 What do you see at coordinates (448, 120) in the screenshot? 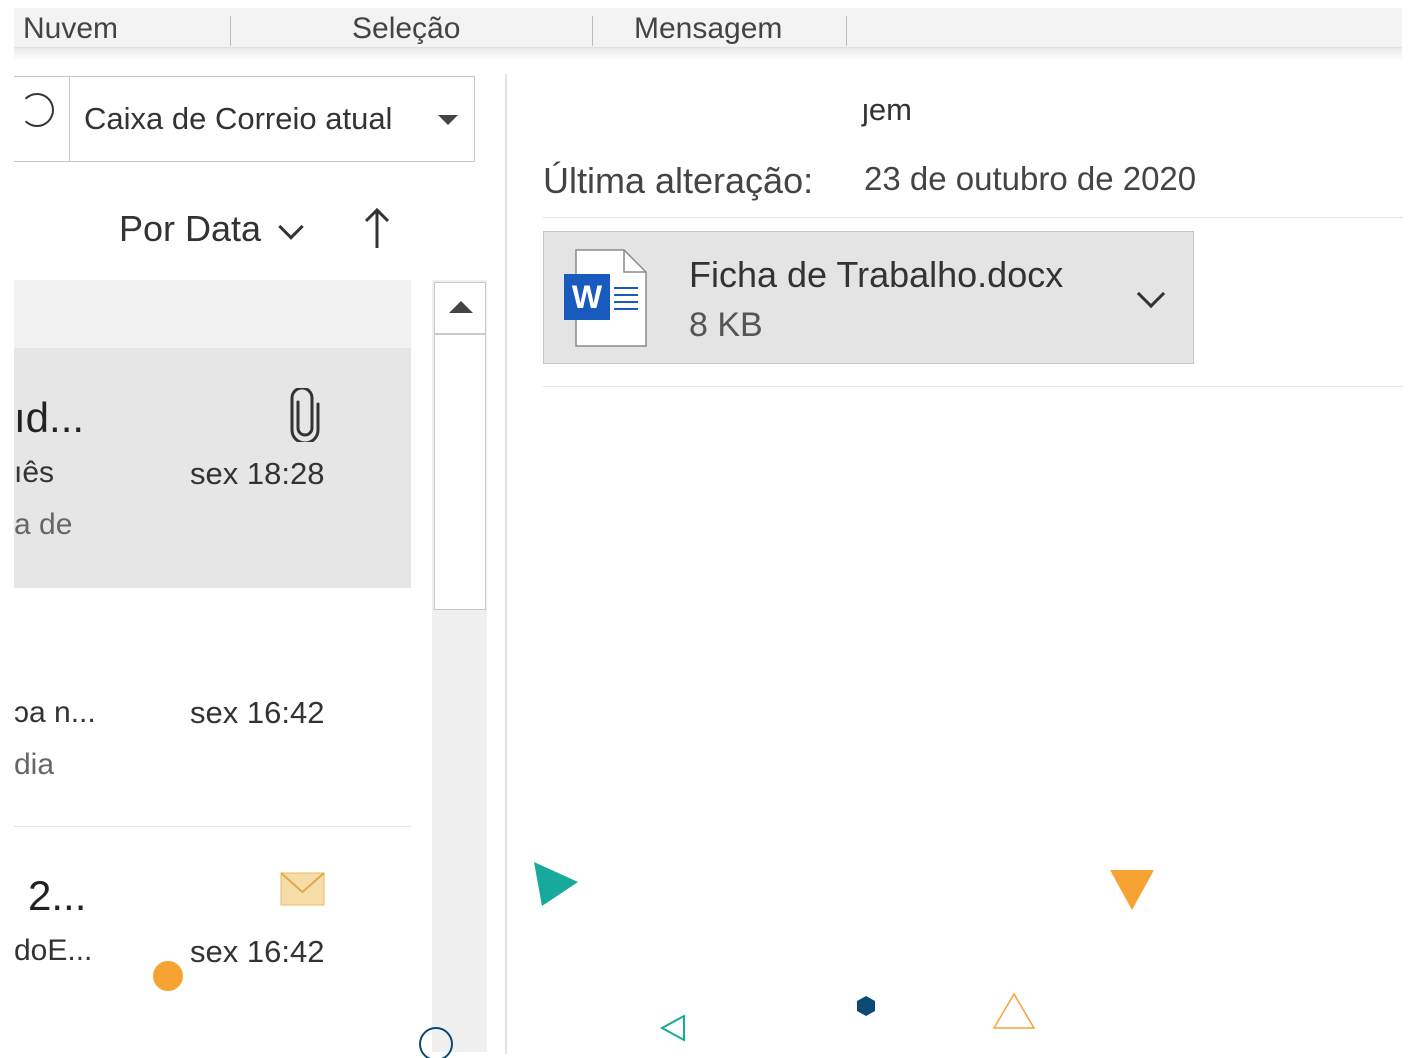
I see `caret-down-icon` at bounding box center [448, 120].